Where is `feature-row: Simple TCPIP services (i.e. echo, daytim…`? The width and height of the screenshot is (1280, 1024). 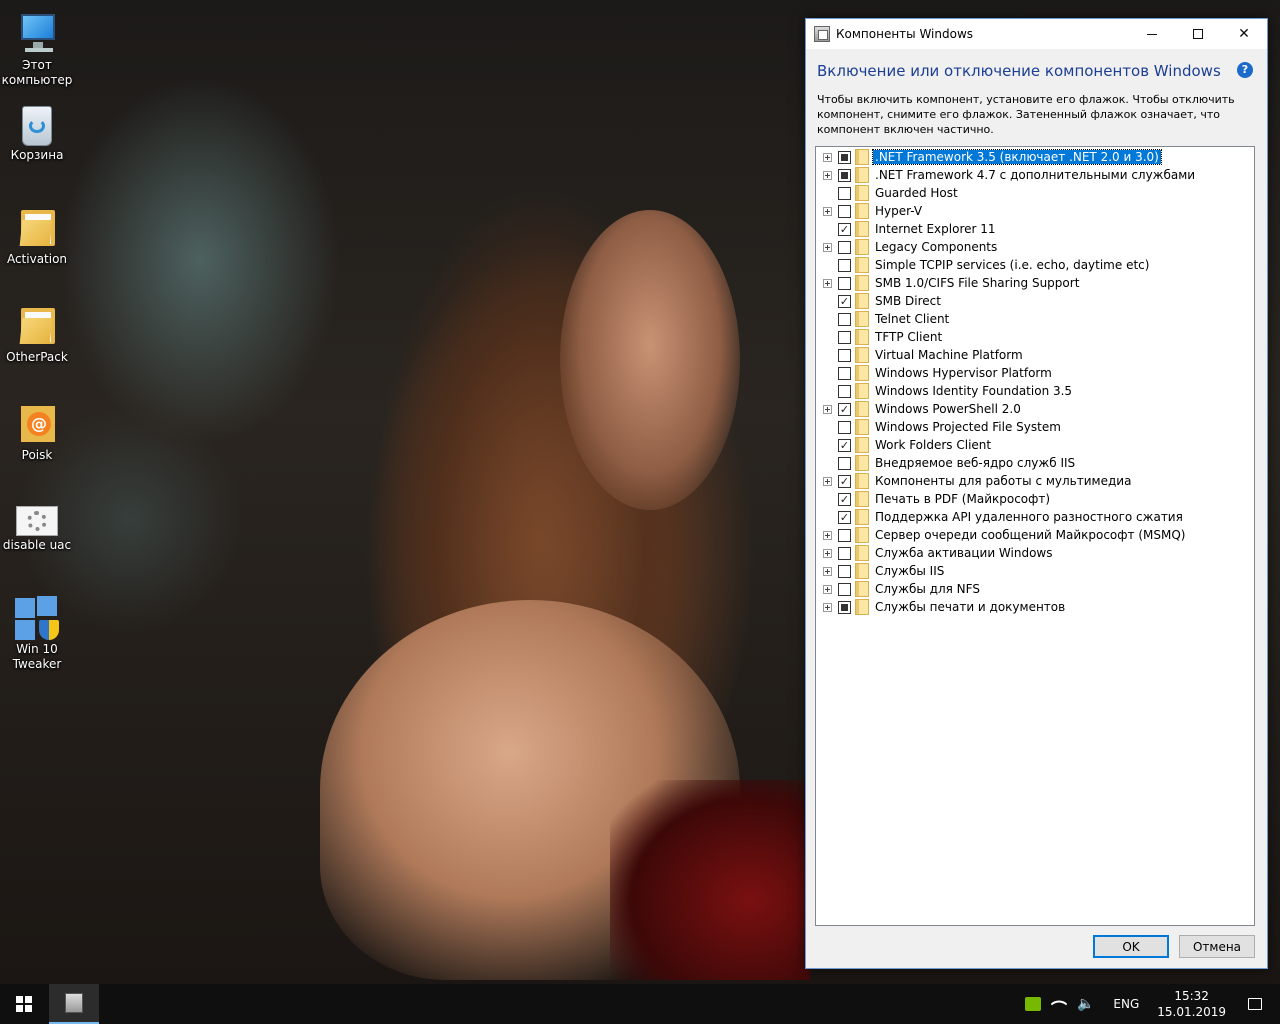
feature-row: Simple TCPIP services (i.e. echo, daytim… is located at coordinates (1035, 265).